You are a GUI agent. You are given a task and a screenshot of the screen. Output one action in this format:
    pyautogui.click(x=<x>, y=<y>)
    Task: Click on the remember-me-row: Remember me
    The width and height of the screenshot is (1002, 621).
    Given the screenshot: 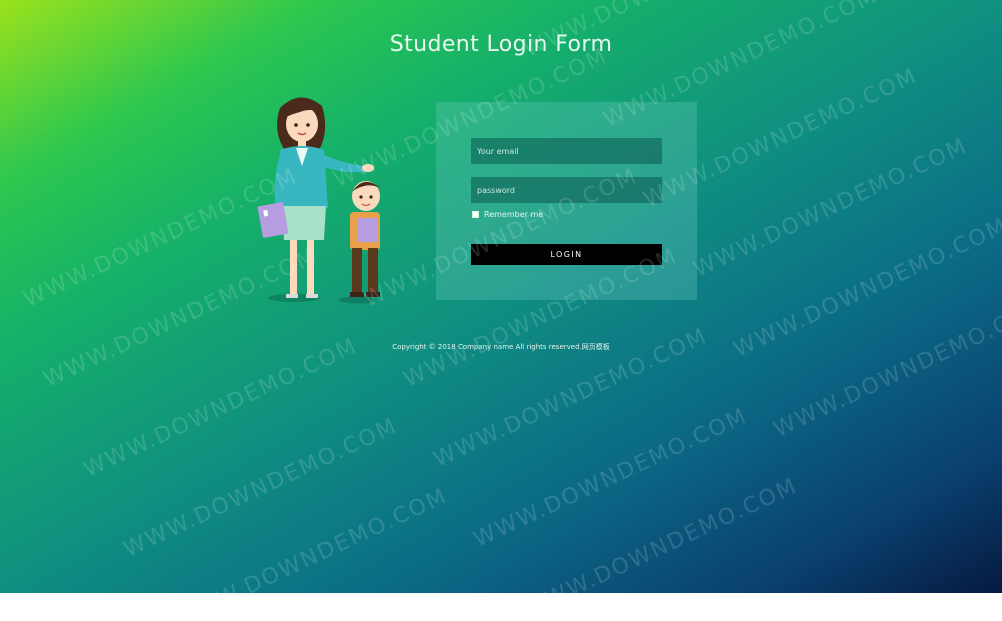 What is the action you would take?
    pyautogui.click(x=507, y=214)
    